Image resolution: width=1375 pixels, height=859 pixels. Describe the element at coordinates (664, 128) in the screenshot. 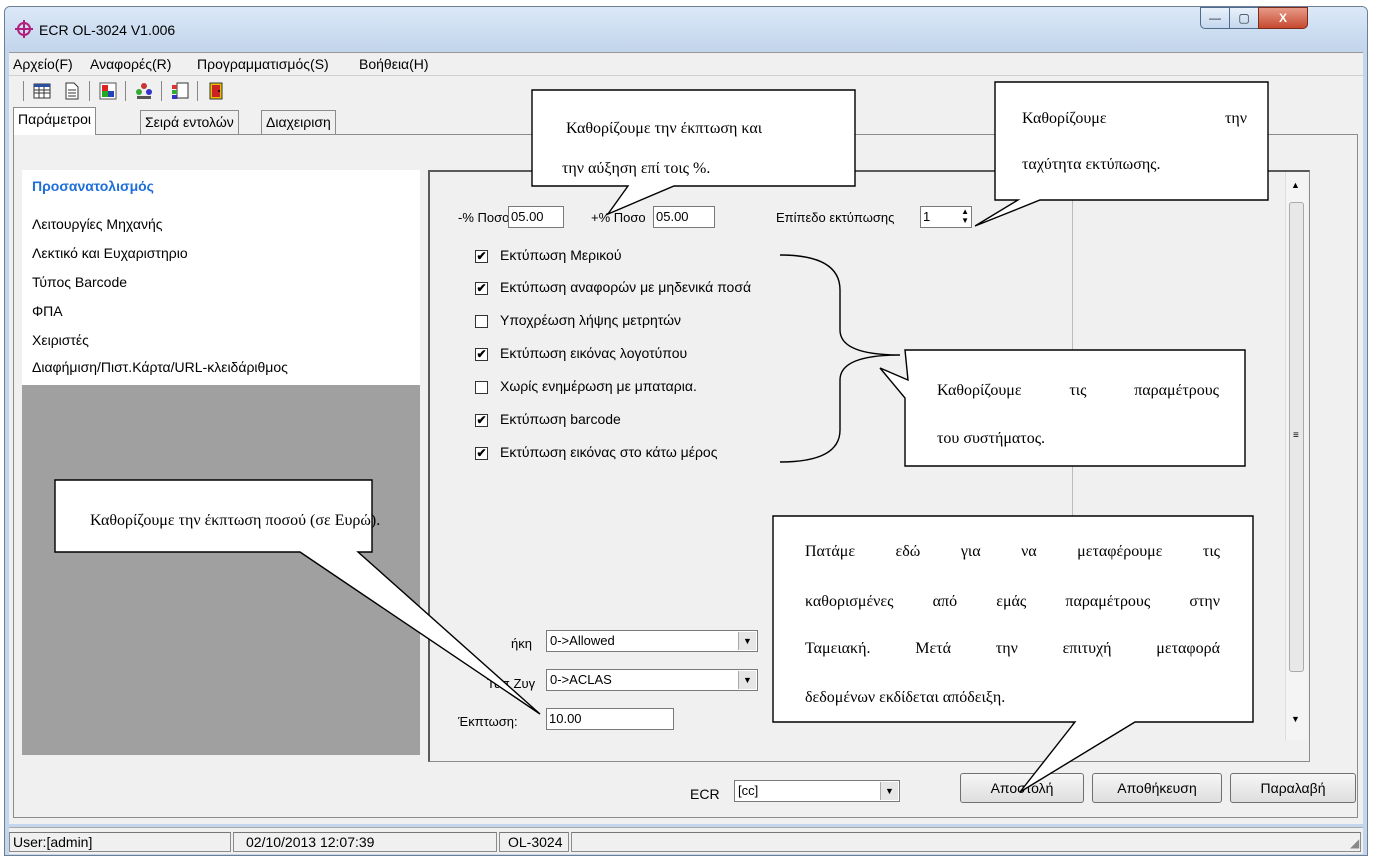

I see `callout-text: Καθορίζουμε την έκπτωση και` at that location.